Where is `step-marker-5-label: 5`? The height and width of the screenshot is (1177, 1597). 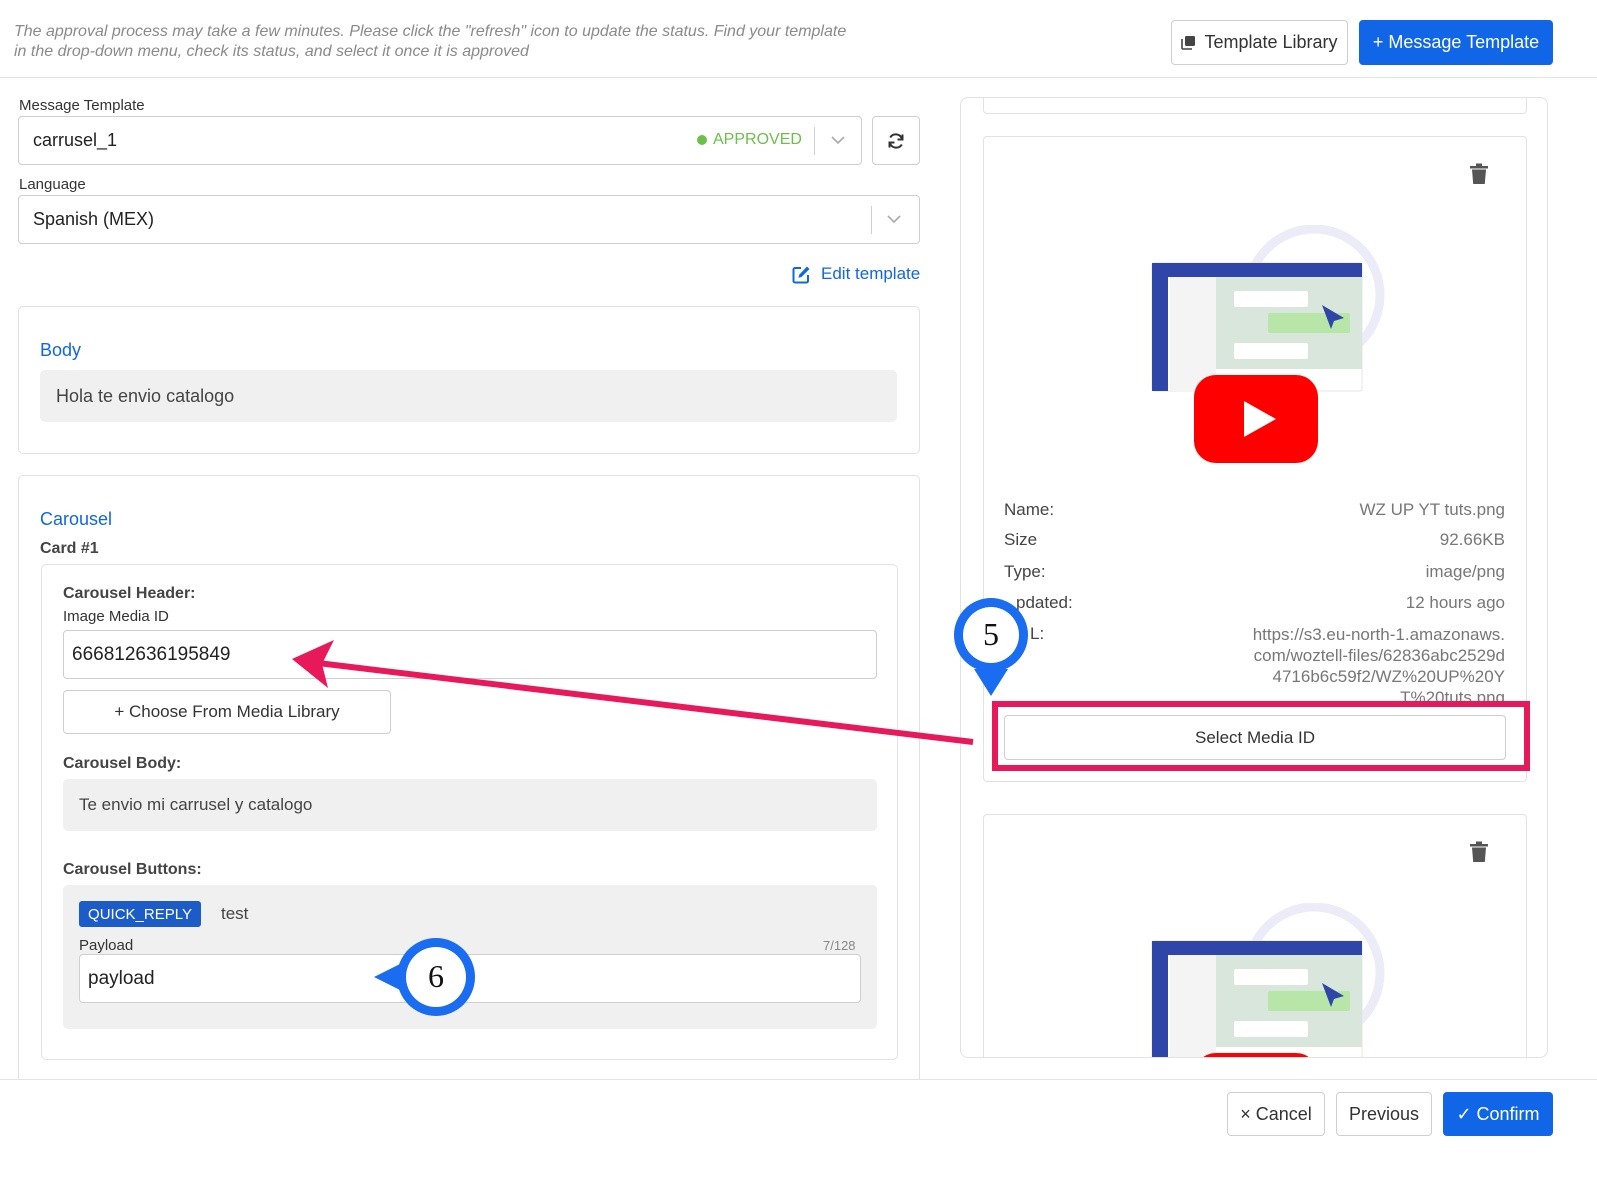 step-marker-5-label: 5 is located at coordinates (991, 634).